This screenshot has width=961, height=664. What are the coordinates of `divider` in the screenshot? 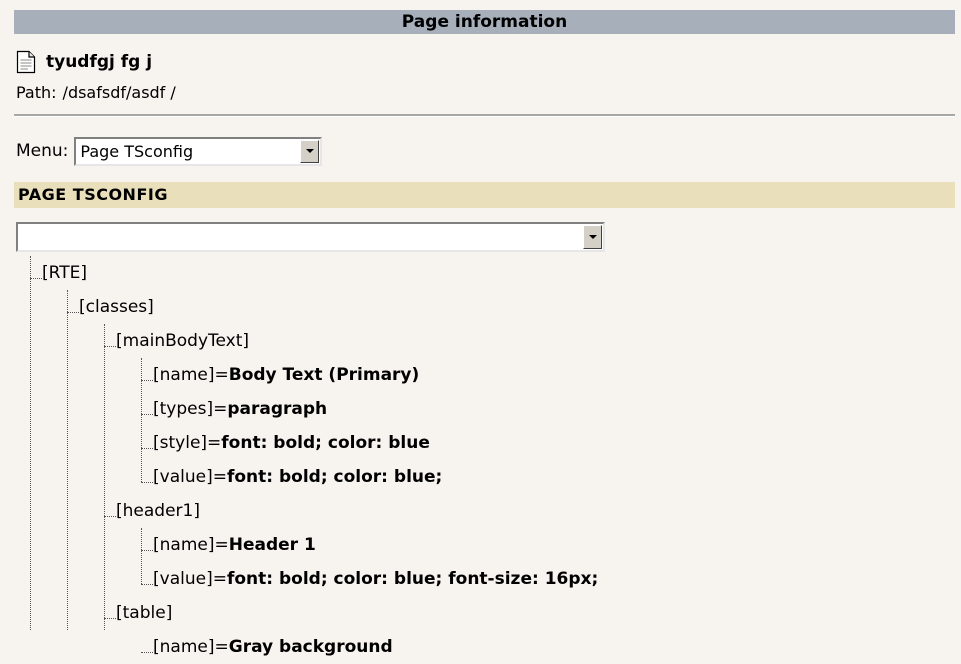 It's located at (484, 115).